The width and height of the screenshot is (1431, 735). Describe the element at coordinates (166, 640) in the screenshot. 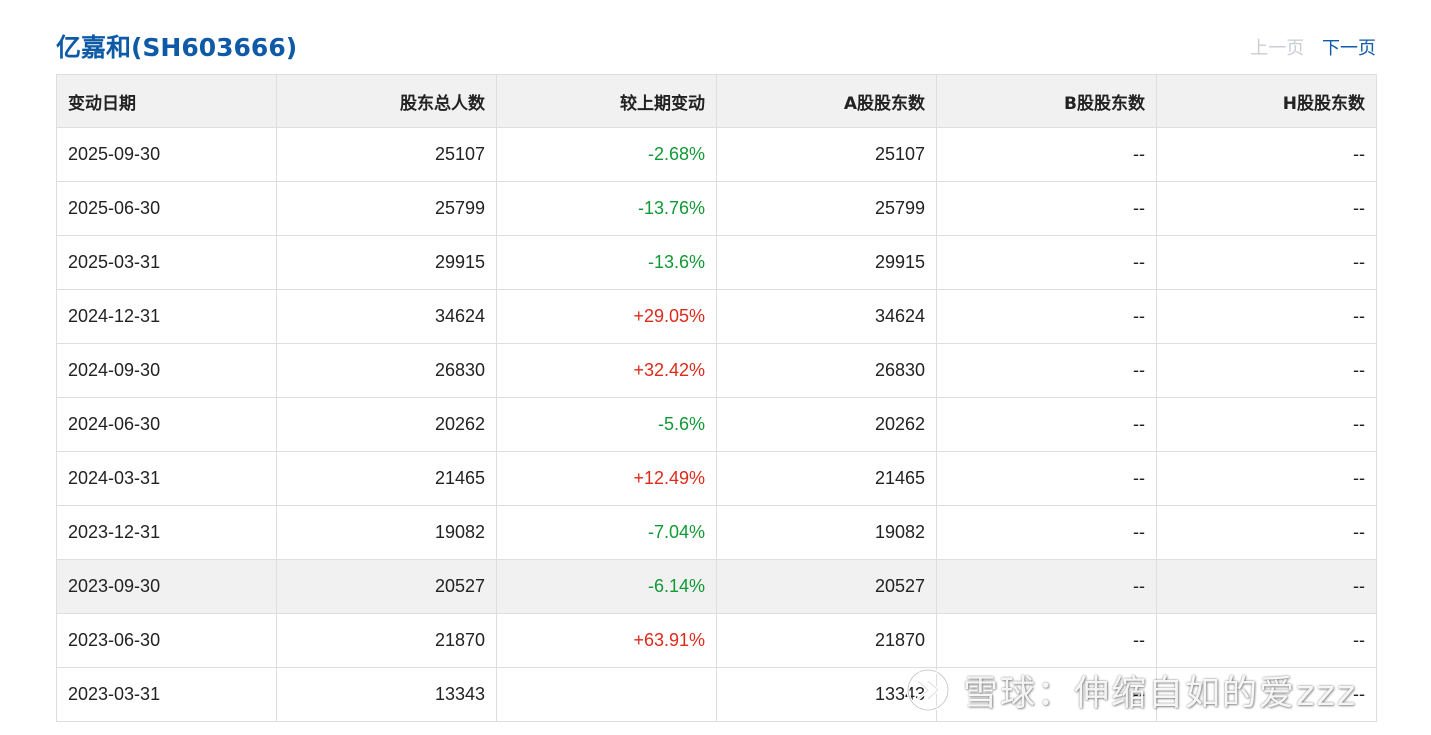

I see `cell-date: 2023-06-30` at that location.